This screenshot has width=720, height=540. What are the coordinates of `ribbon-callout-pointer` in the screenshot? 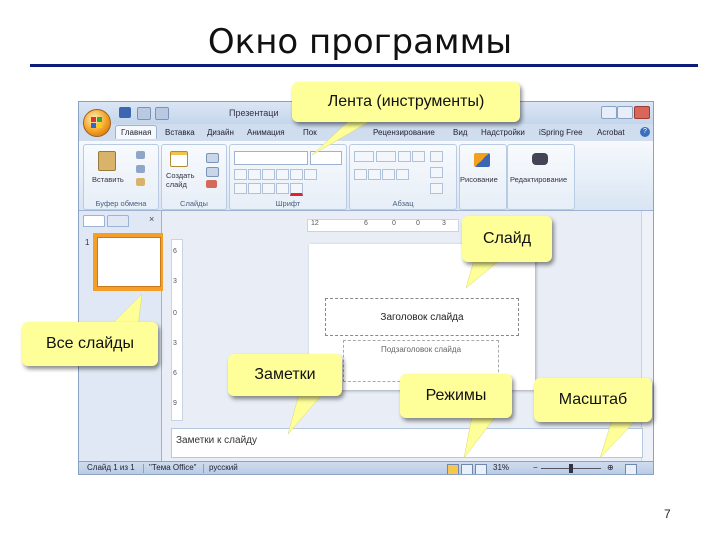 It's located at (342, 137).